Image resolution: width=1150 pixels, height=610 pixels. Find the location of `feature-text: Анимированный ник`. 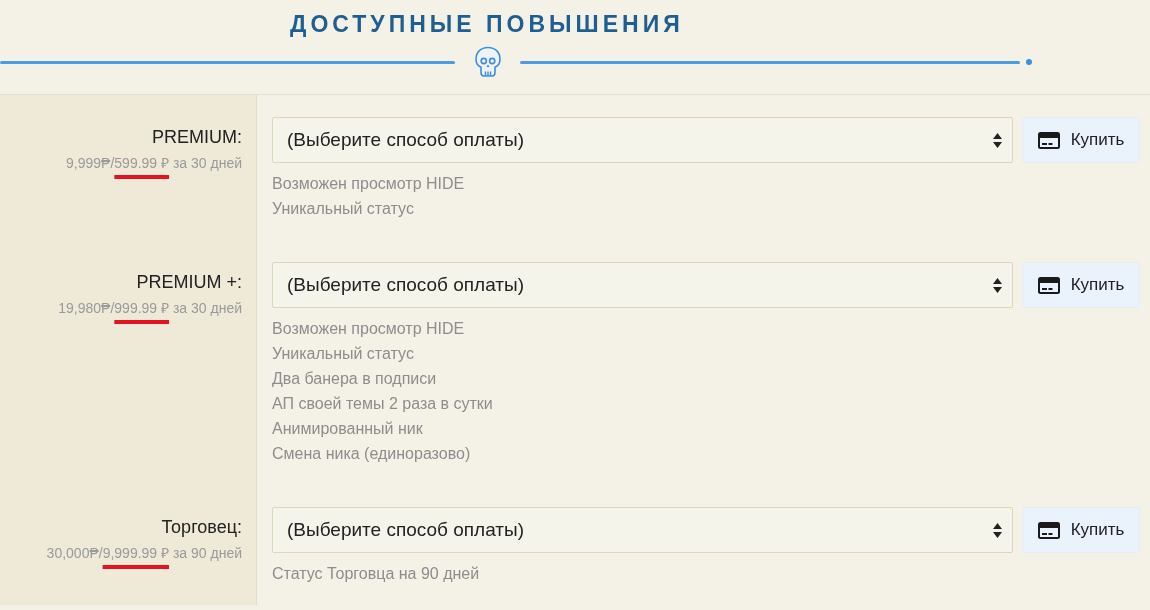

feature-text: Анимированный ник is located at coordinates (347, 429).